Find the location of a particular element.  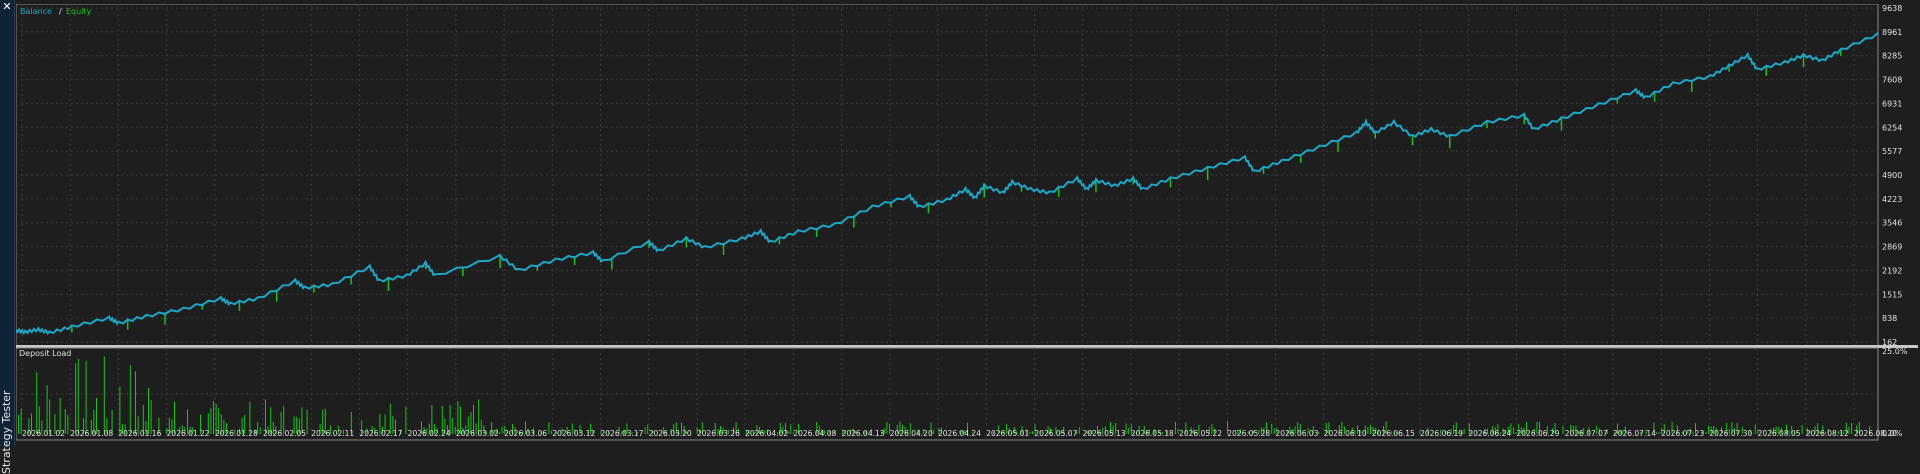

x-tick-label: 2026.03.17 is located at coordinates (622, 433).